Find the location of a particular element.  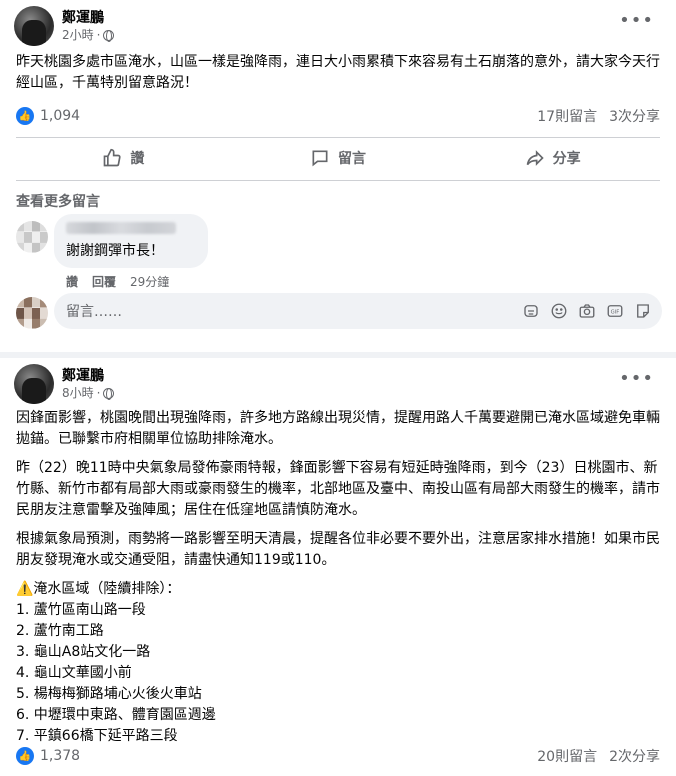

post-time: 2小時 is located at coordinates (78, 35).